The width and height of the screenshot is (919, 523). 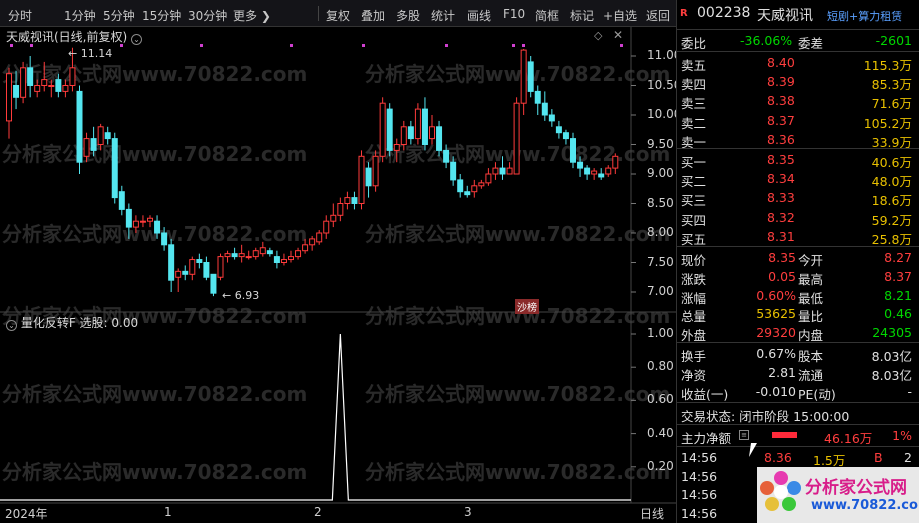 What do you see at coordinates (527, 306) in the screenshot?
I see `ranking-badge: 沙榜` at bounding box center [527, 306].